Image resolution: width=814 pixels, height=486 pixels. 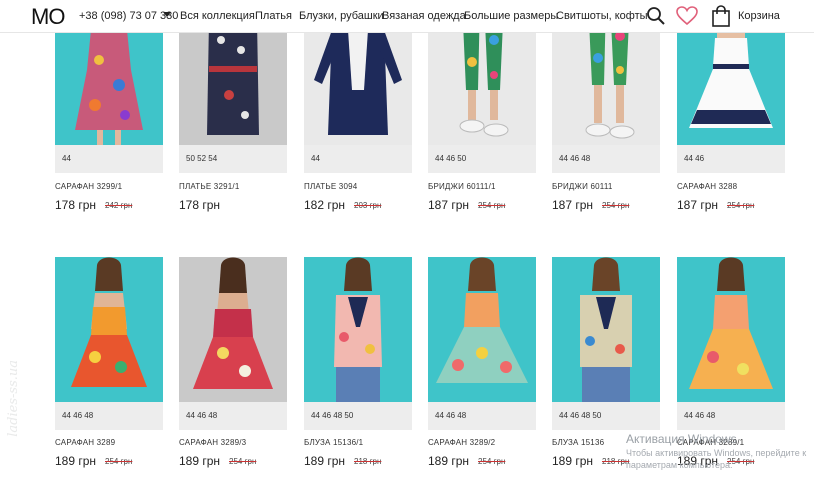 What do you see at coordinates (424, 16) in the screenshot?
I see `nav-link-knitwear: Вязаная одежда` at bounding box center [424, 16].